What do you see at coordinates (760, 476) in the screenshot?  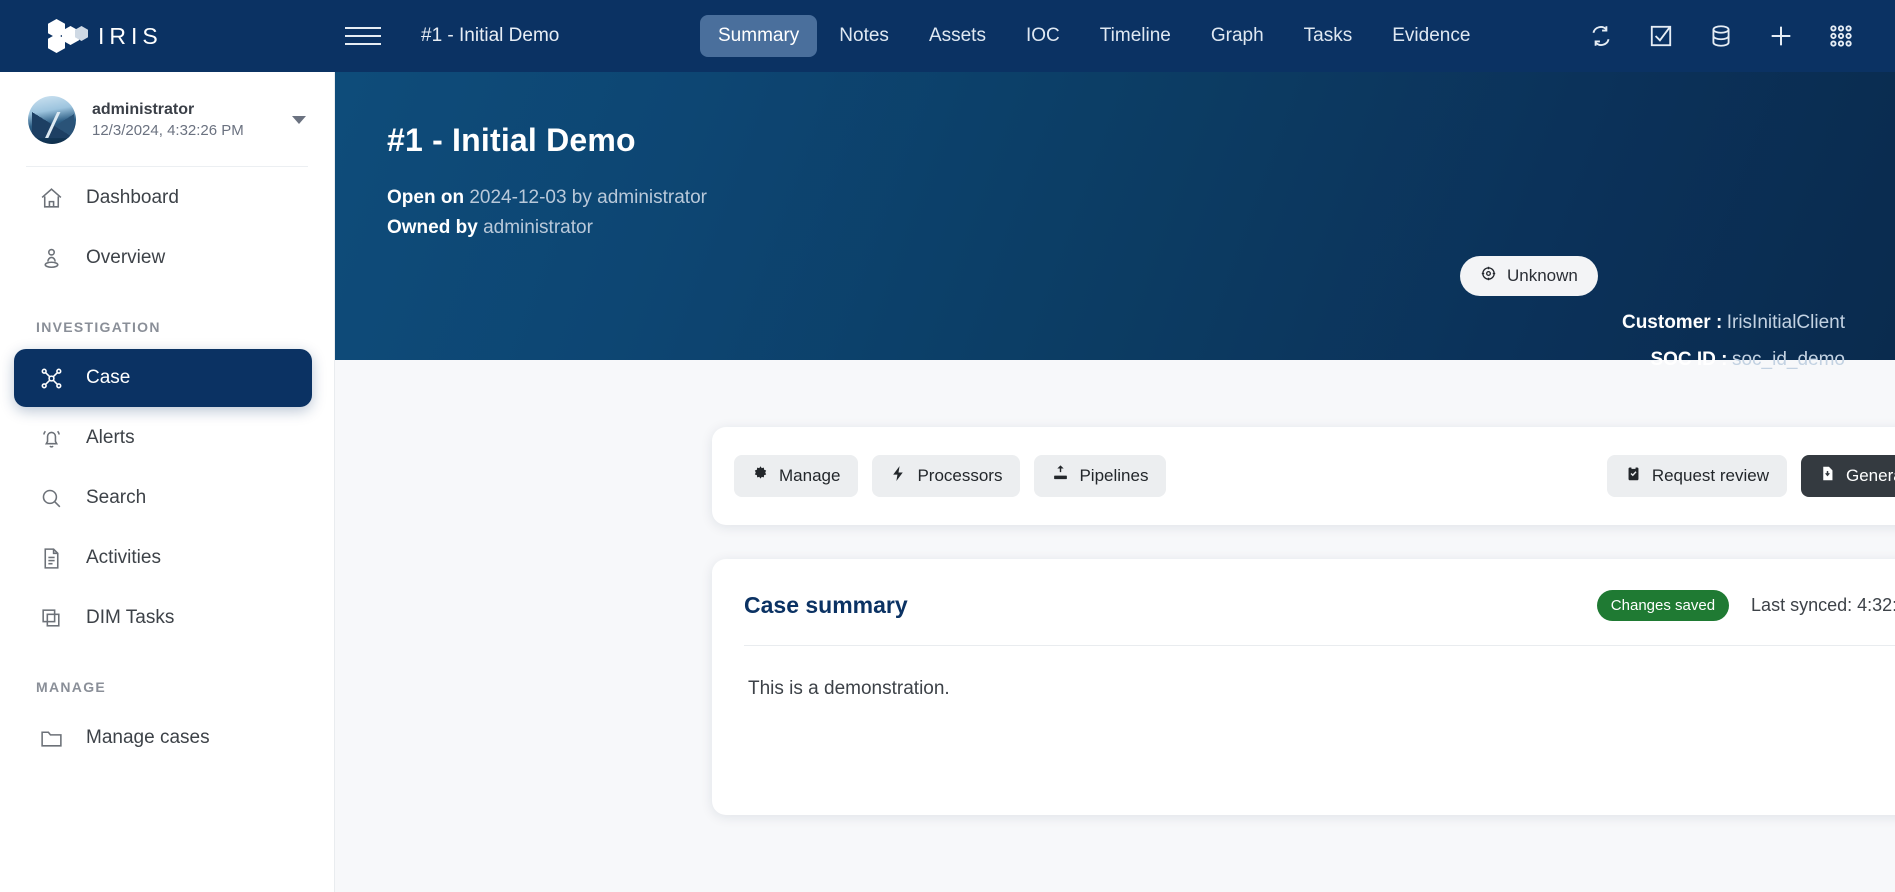 I see `gear-icon` at bounding box center [760, 476].